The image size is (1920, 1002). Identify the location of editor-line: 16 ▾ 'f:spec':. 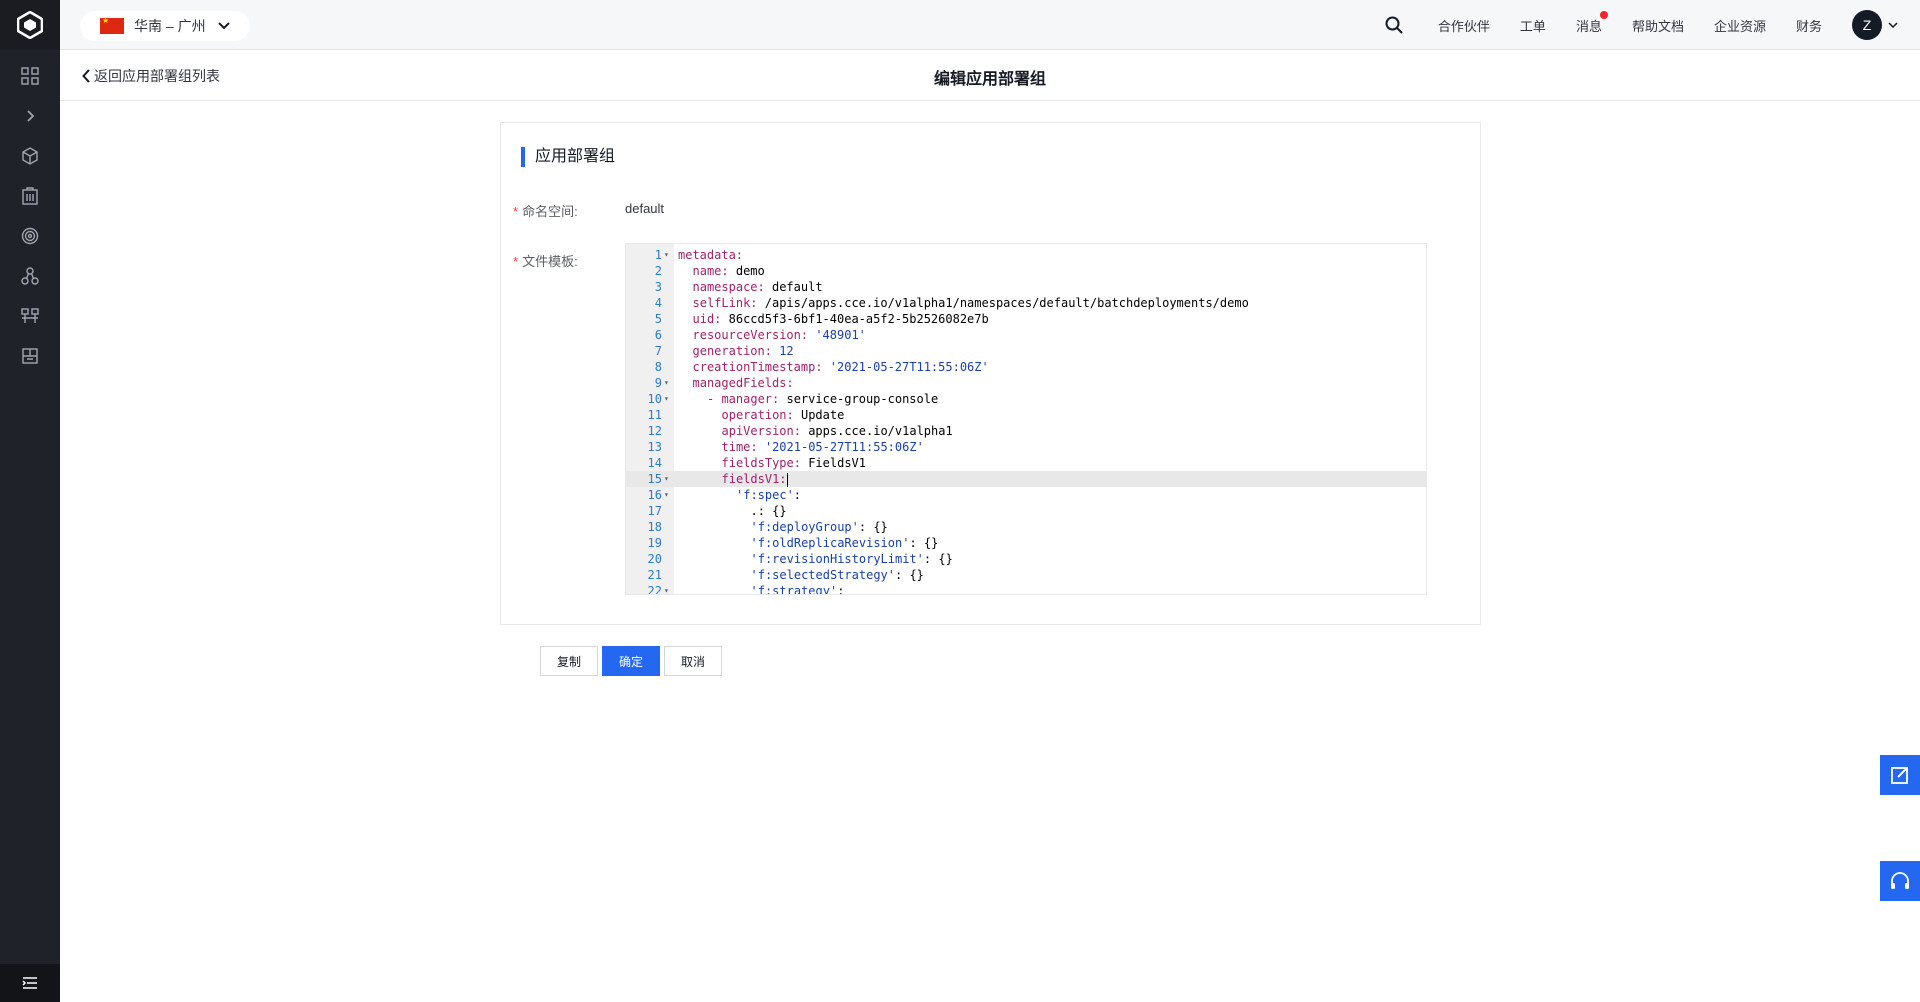
(1026, 495).